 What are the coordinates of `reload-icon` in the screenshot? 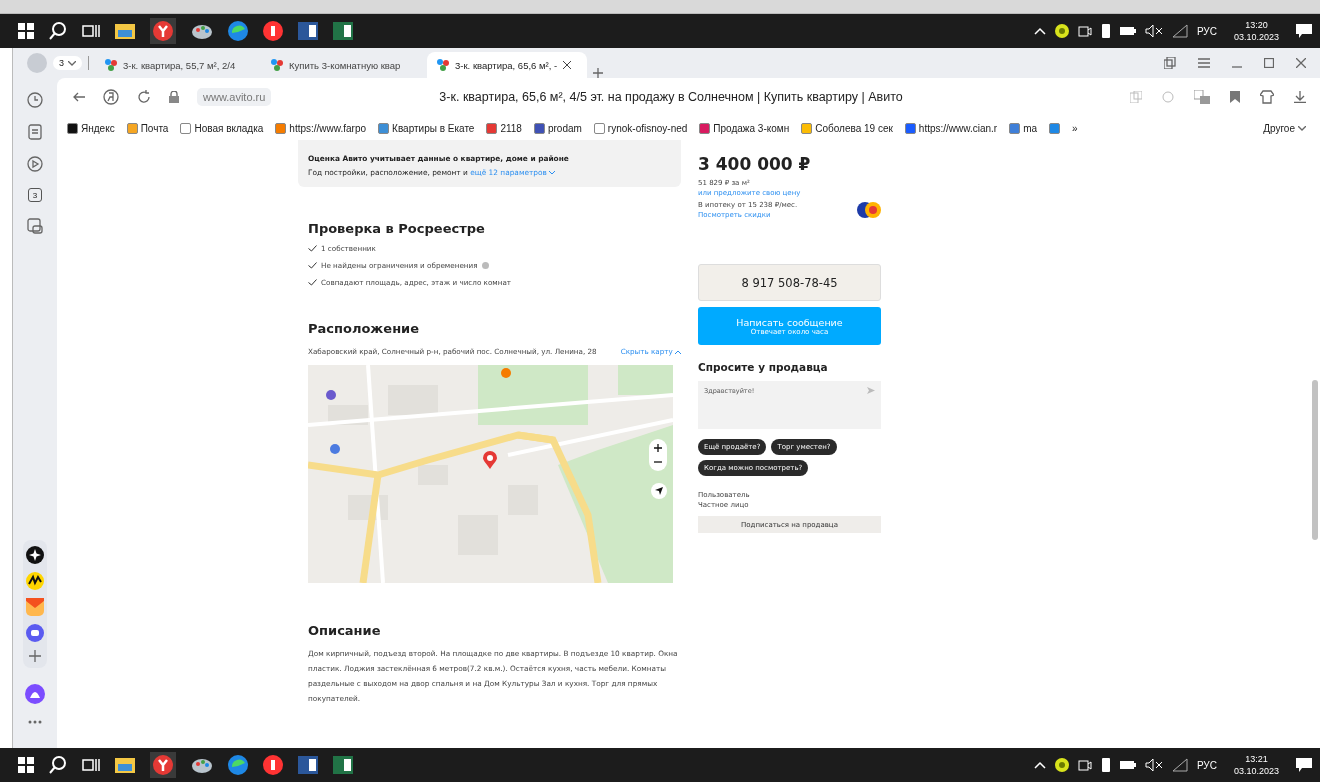 It's located at (144, 97).